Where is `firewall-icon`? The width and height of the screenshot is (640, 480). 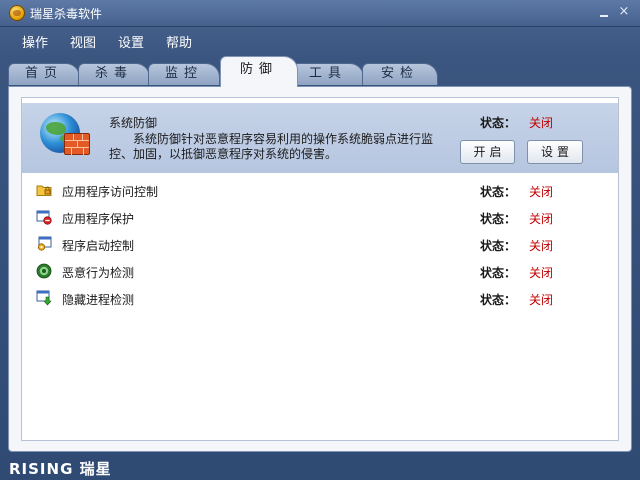 firewall-icon is located at coordinates (77, 144).